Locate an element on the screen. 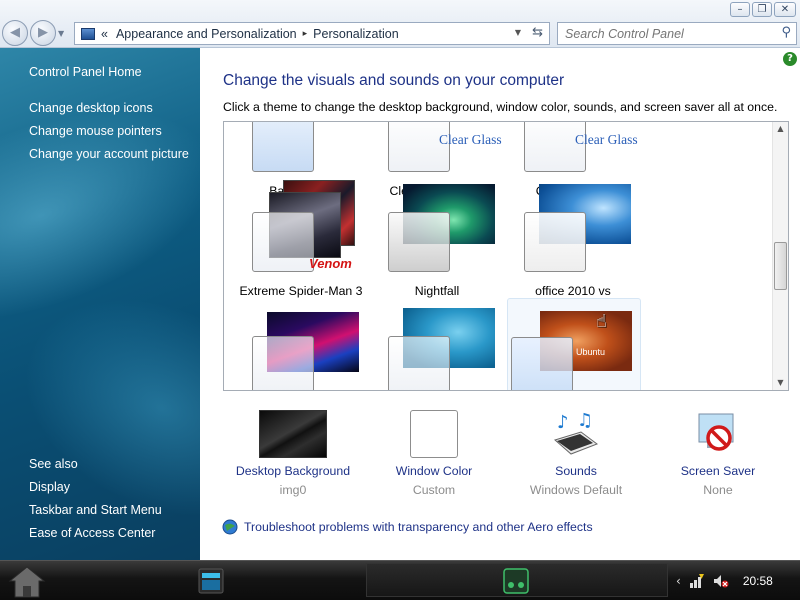 The width and height of the screenshot is (800, 600). taskbar: ‹ 20:58 is located at coordinates (400, 580).